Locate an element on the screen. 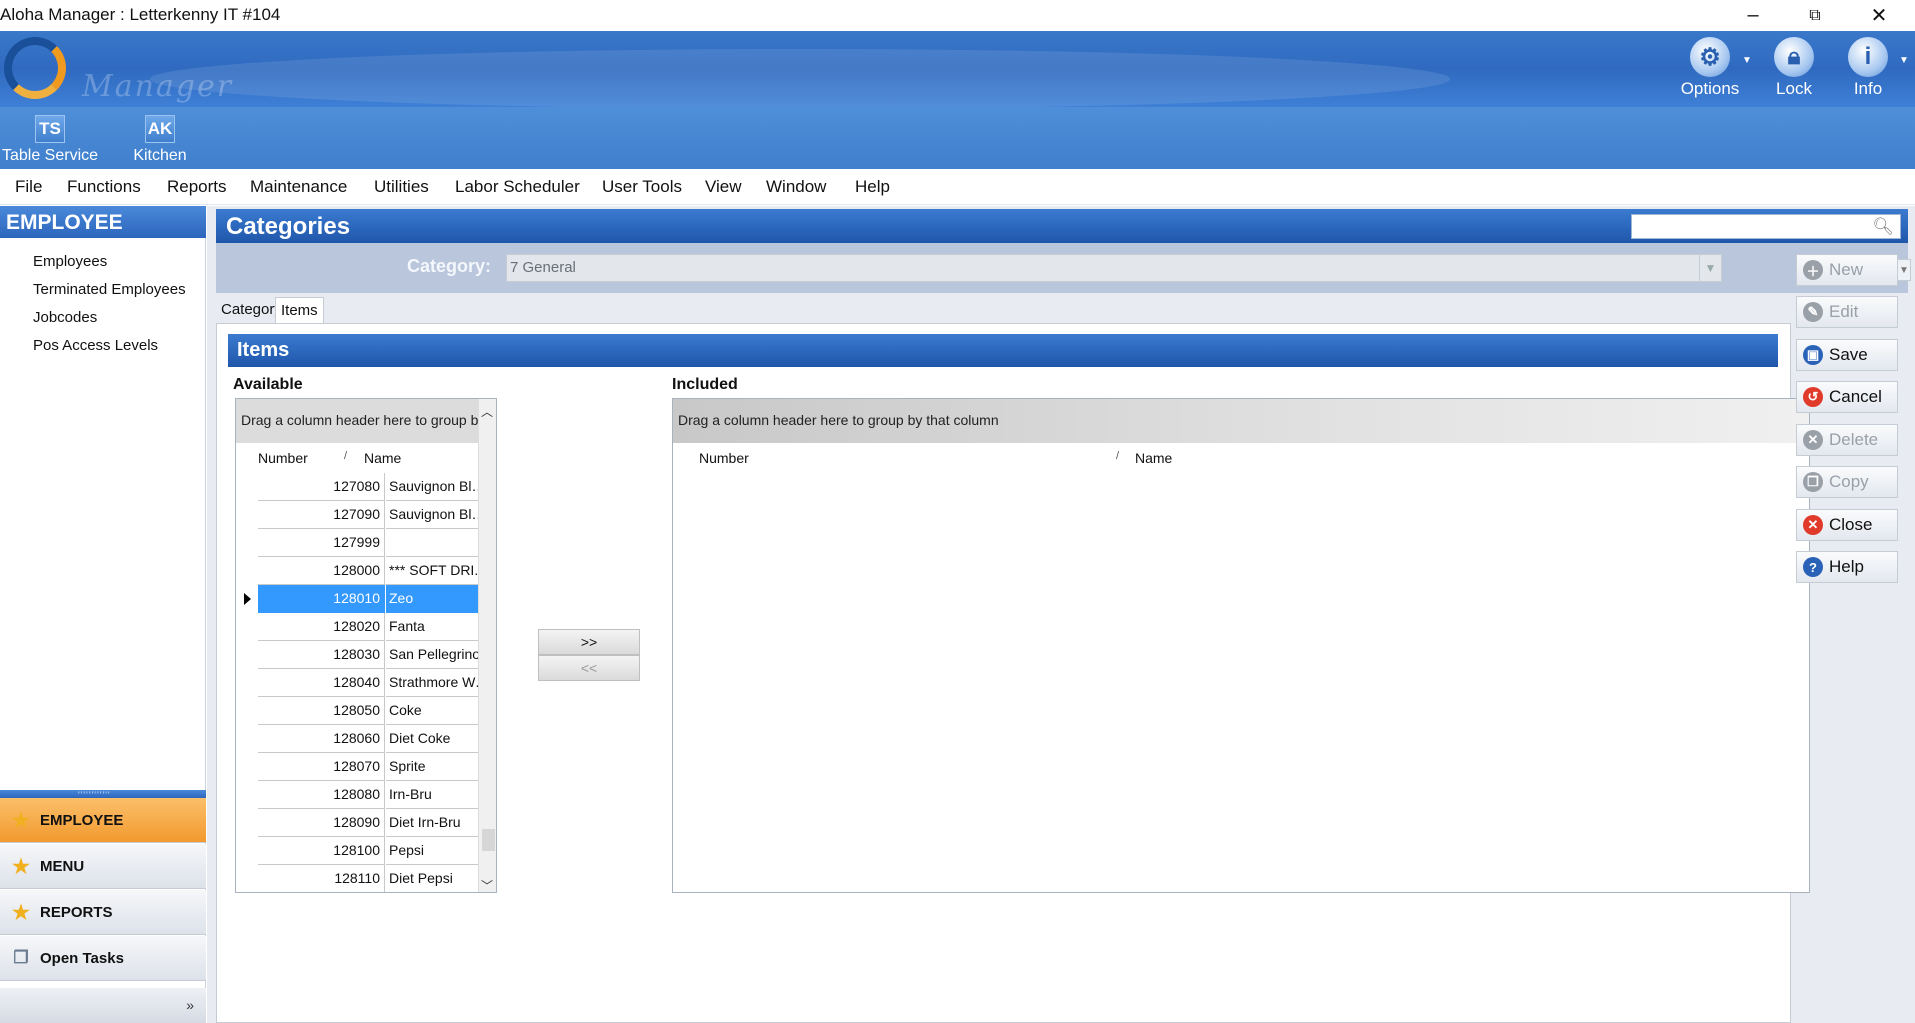 The height and width of the screenshot is (1023, 1915). sidebar-link-employees: Employees is located at coordinates (70, 261).